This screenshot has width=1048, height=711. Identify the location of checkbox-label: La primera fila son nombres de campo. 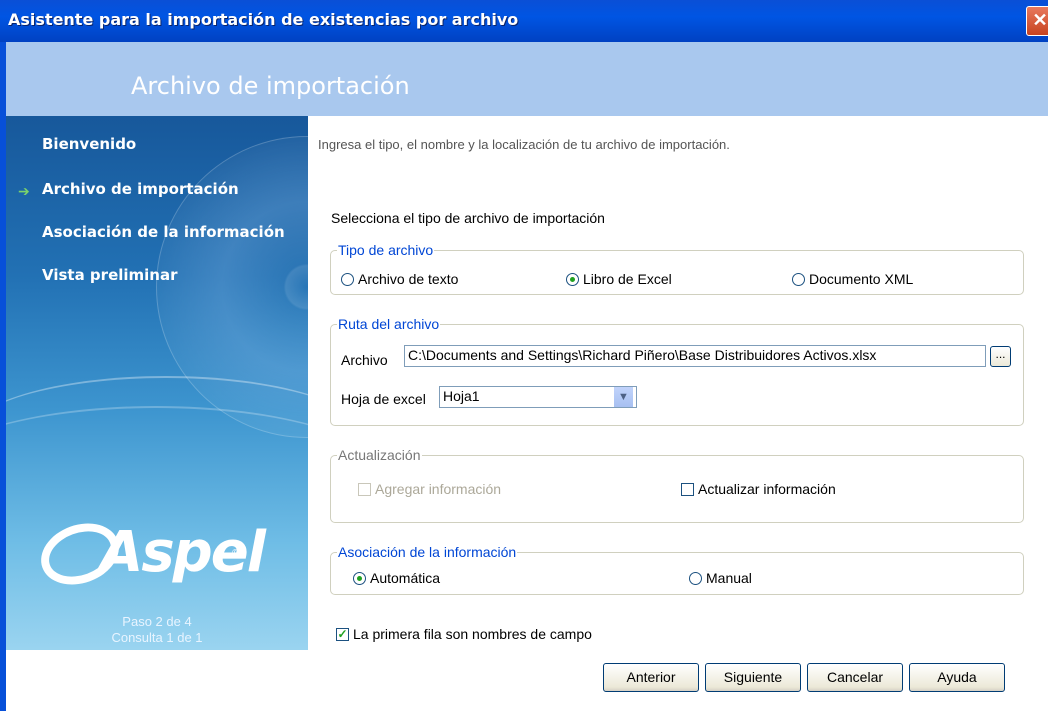
(472, 634).